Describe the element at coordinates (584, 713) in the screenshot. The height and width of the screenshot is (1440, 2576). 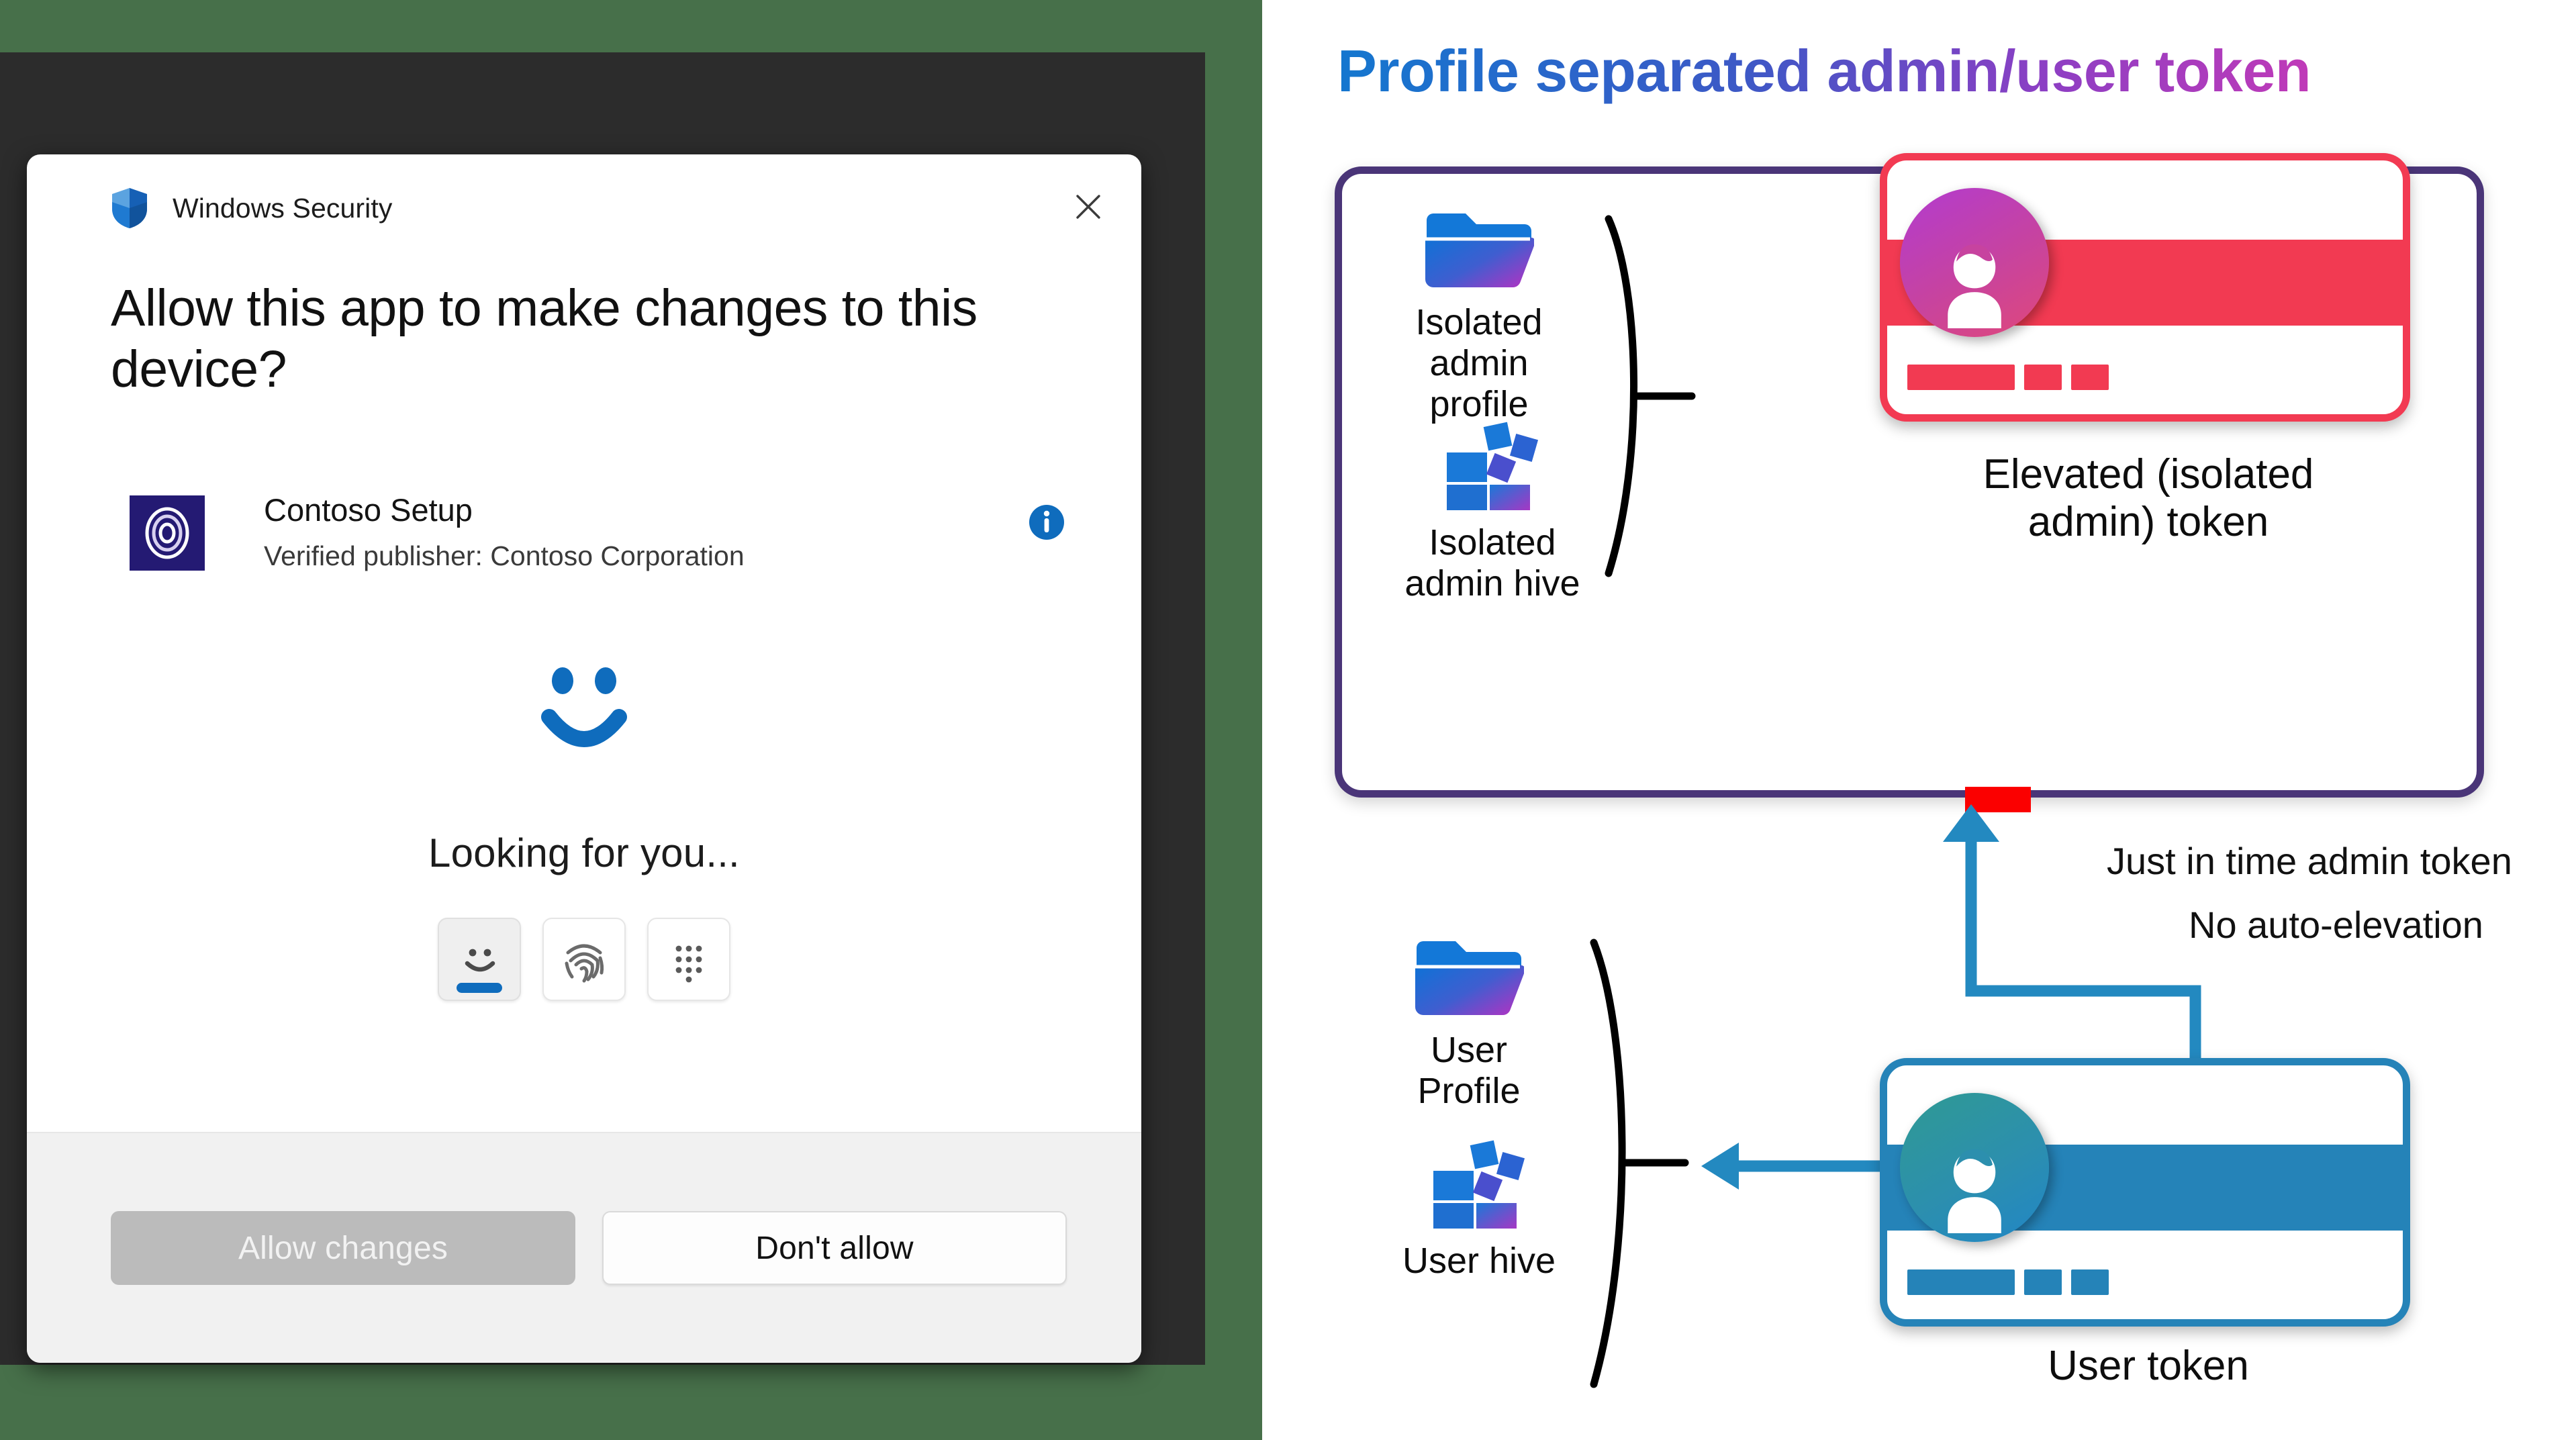
I see `smiley-face-icon` at that location.